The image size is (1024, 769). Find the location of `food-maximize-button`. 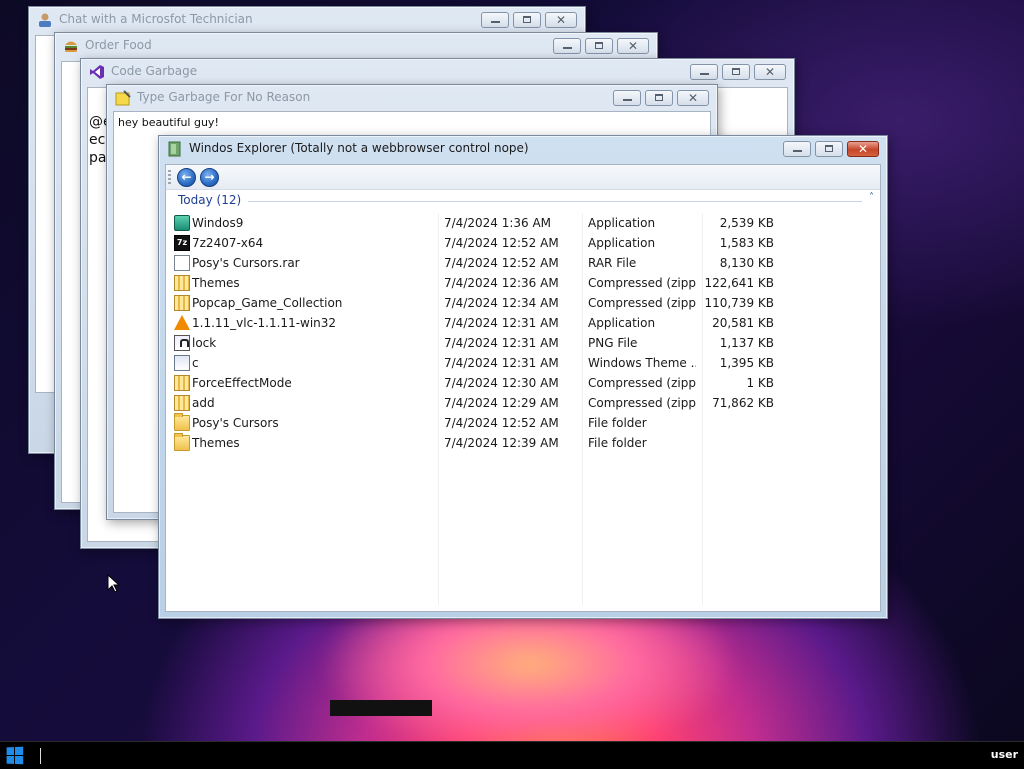

food-maximize-button is located at coordinates (599, 46).